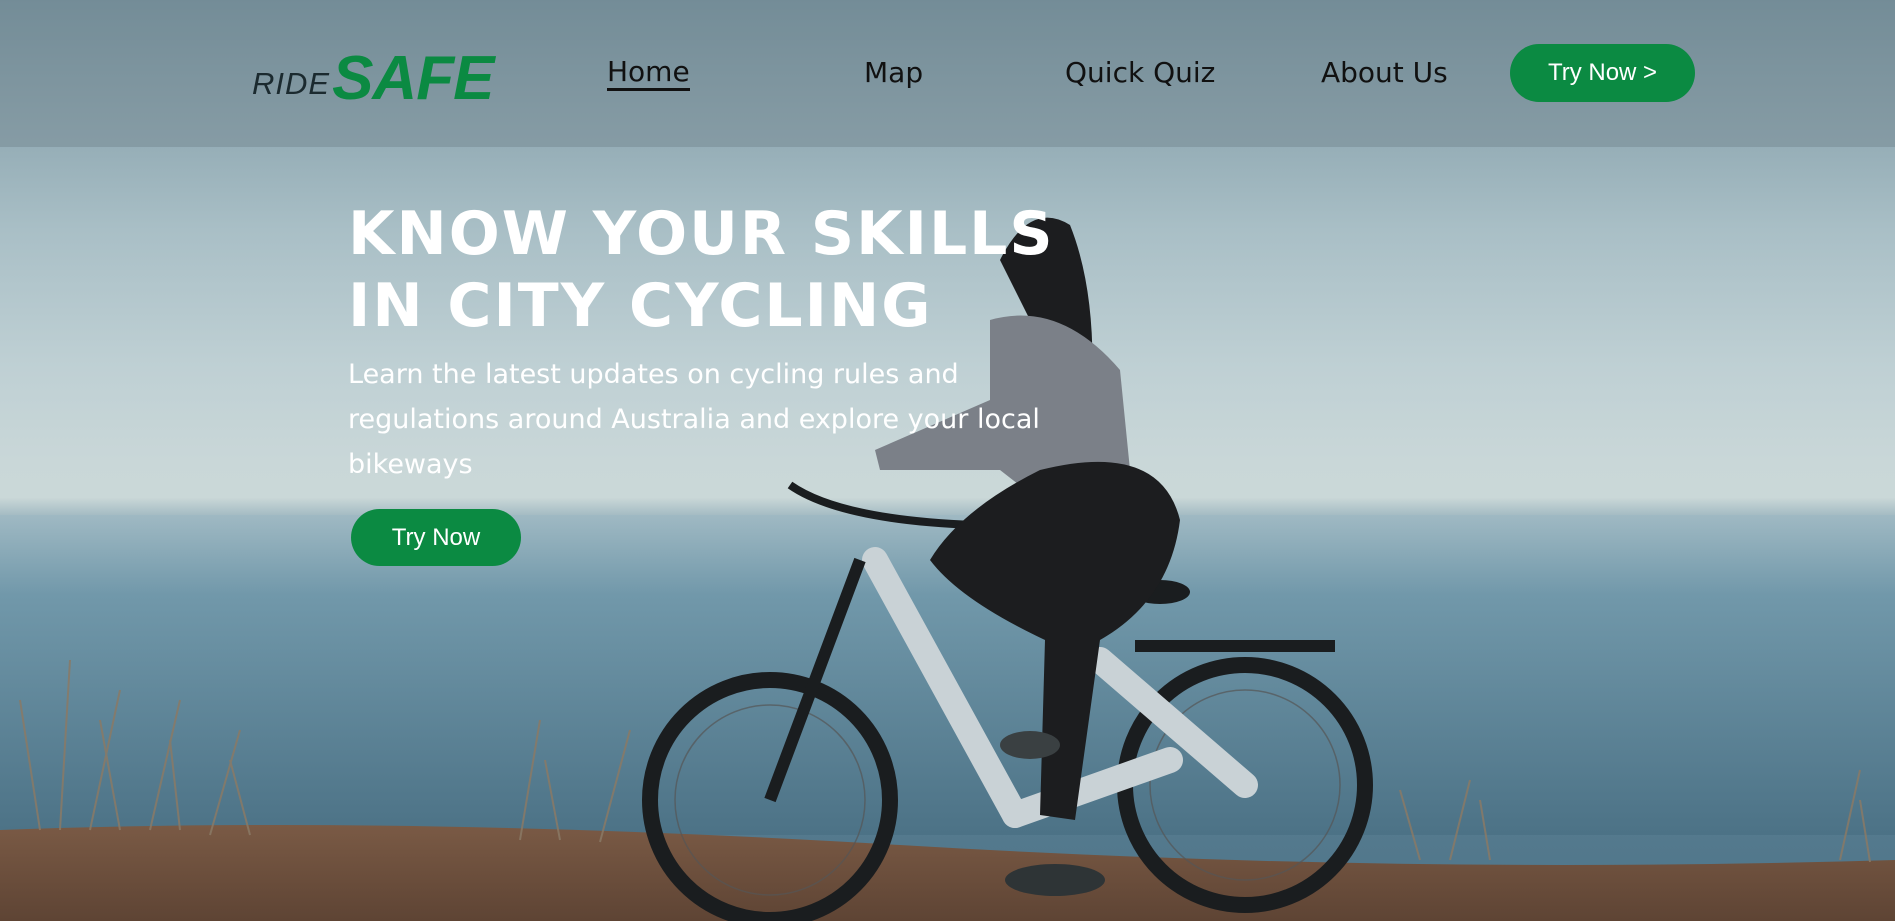 The width and height of the screenshot is (1895, 923). What do you see at coordinates (893, 73) in the screenshot?
I see `nav-link-map: Map` at bounding box center [893, 73].